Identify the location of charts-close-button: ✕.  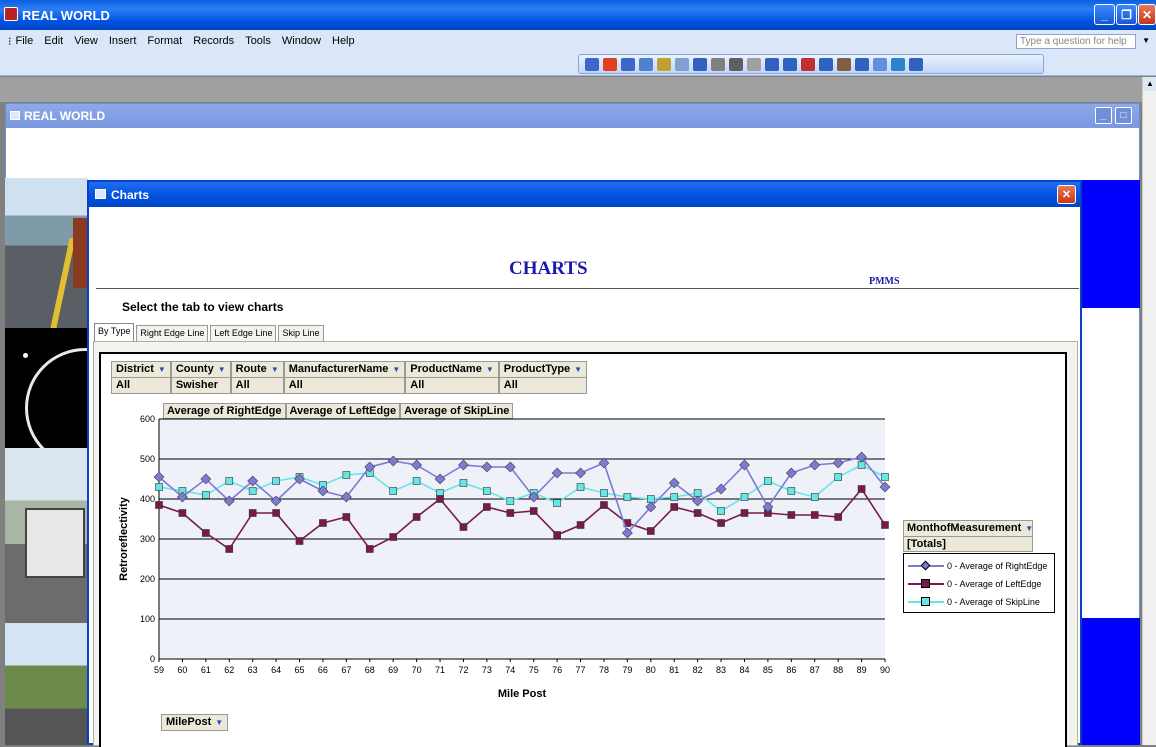
(1066, 194).